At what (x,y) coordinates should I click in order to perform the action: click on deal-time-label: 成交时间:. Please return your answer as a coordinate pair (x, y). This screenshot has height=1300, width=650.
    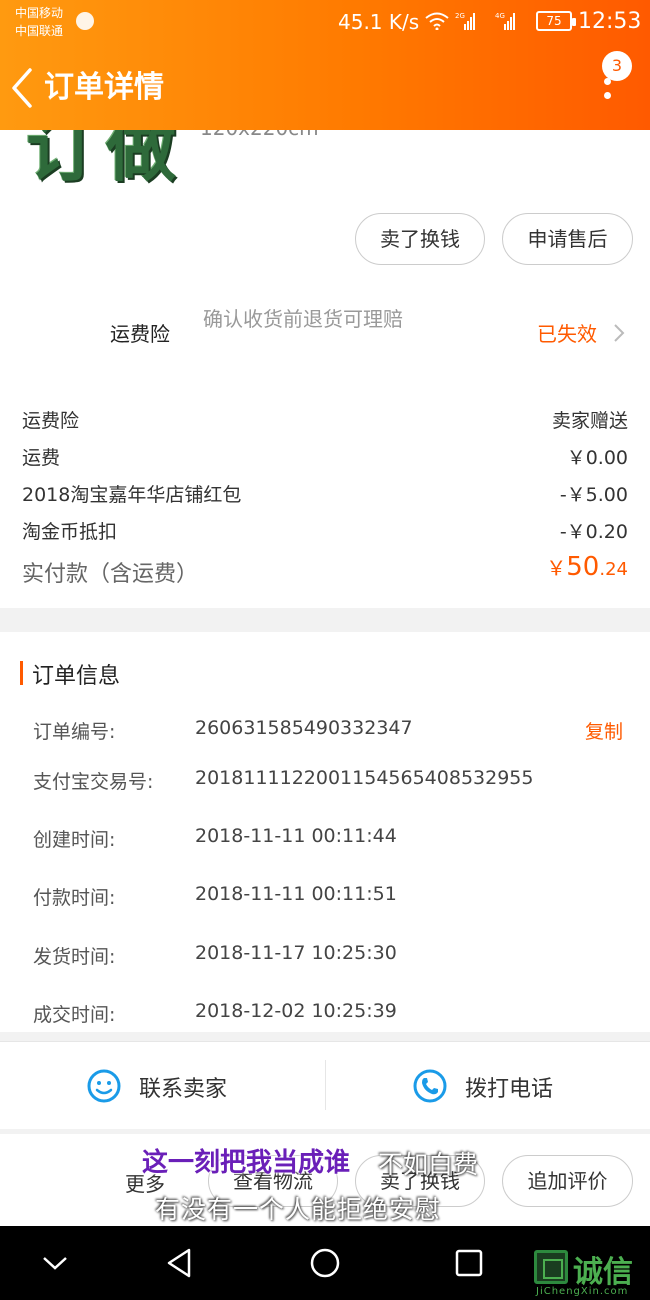
    Looking at the image, I should click on (74, 1015).